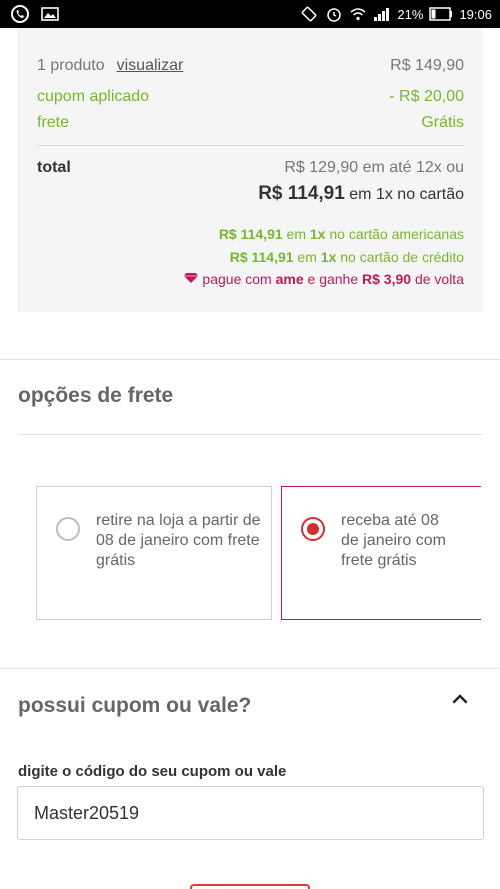 Image resolution: width=500 pixels, height=889 pixels. Describe the element at coordinates (152, 771) in the screenshot. I see `coupon-field-label: digite o código do seu cupom ou vale` at that location.